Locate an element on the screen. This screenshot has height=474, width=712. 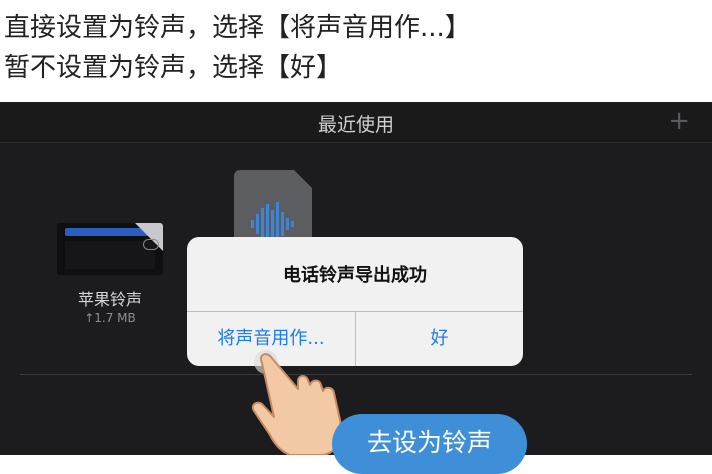
project-name: 苹果铃声 is located at coordinates (109, 299).